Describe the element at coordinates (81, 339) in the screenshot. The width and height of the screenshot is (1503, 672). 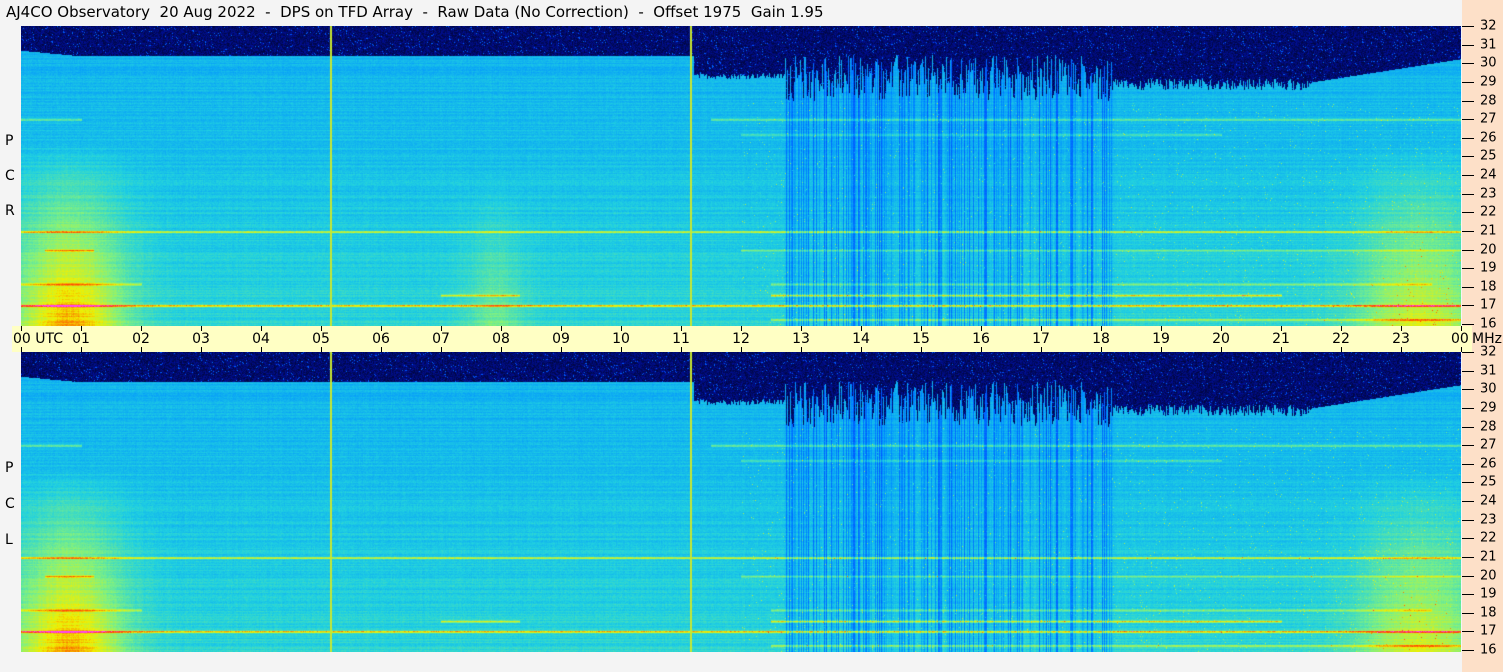
I see `time-tick-label: 01` at that location.